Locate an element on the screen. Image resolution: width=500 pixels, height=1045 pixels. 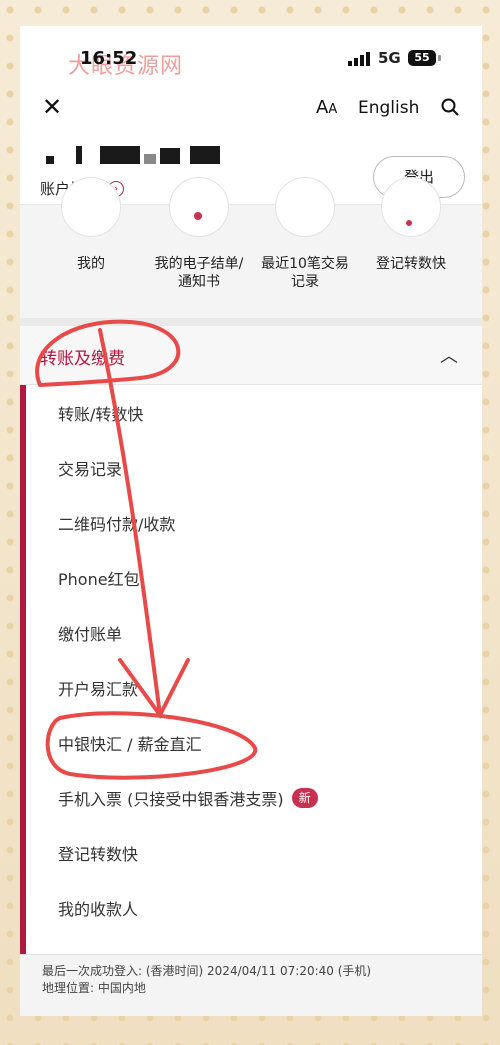
menu-item-transaction-records: 交易记录 is located at coordinates (90, 468).